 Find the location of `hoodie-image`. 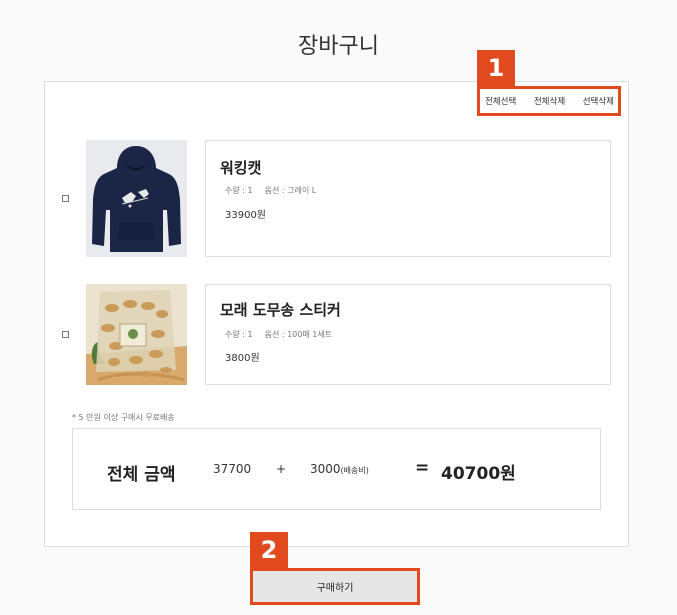

hoodie-image is located at coordinates (136, 198).